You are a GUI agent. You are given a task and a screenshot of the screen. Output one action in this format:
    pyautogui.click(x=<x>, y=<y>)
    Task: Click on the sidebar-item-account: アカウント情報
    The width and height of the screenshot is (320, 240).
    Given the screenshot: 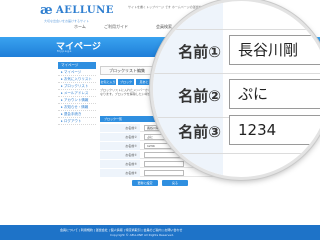 What is the action you would take?
    pyautogui.click(x=77, y=100)
    